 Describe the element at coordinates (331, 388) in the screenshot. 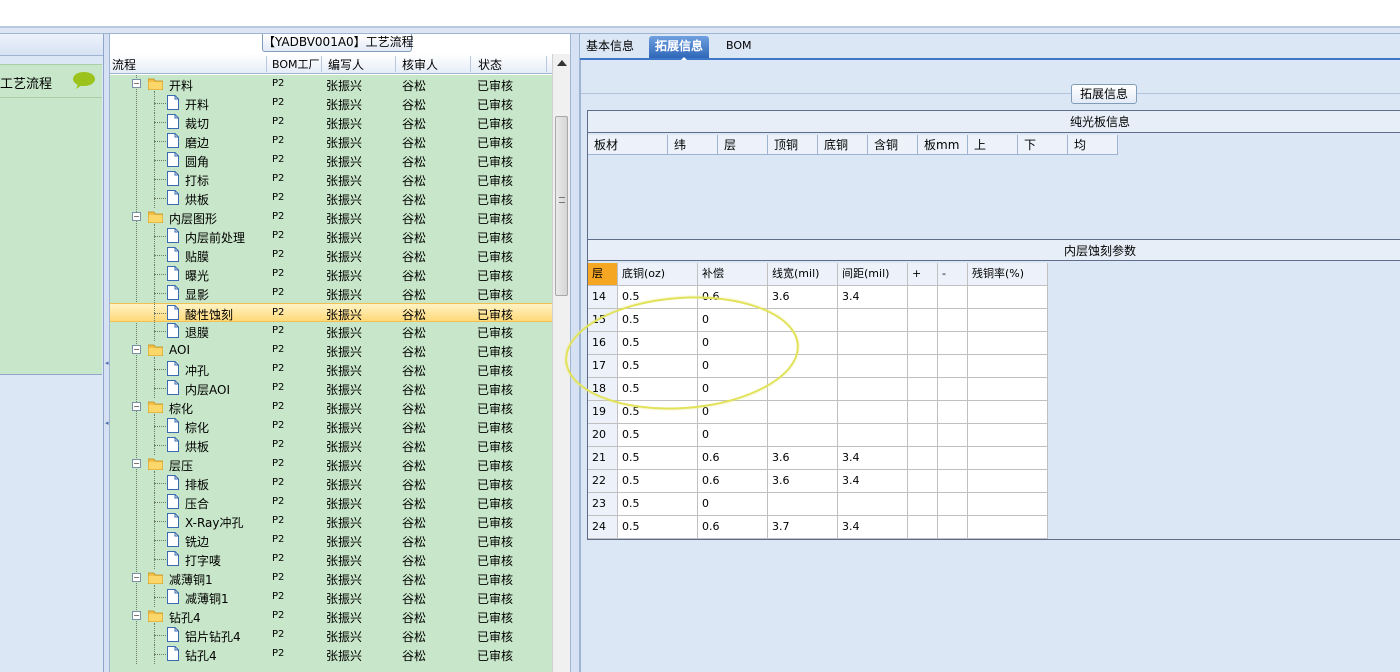

I see `tree-row: 内层AOI P2 张振兴 谷松 已审核` at that location.